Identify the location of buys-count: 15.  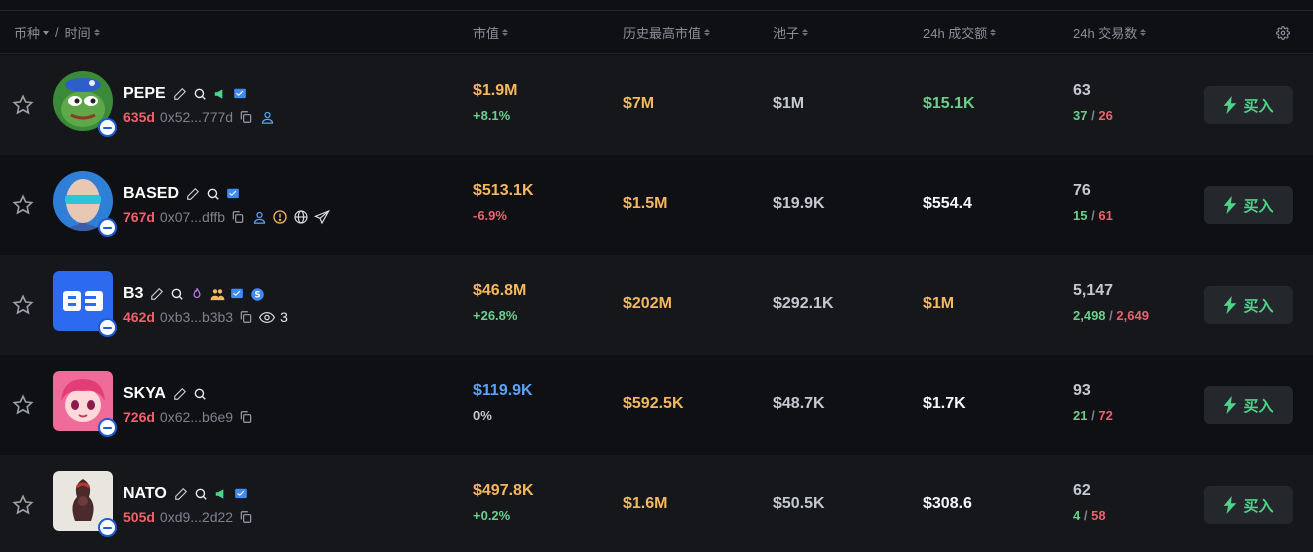
(1080, 215).